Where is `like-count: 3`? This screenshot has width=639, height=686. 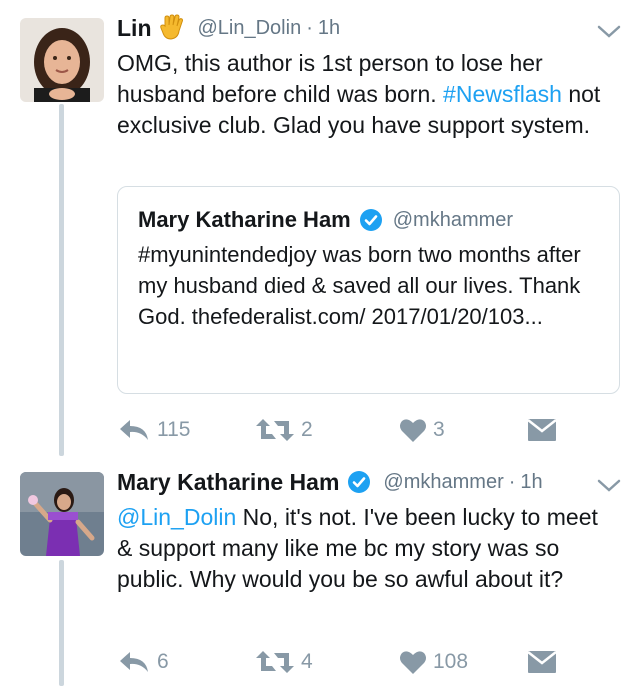 like-count: 3 is located at coordinates (439, 429).